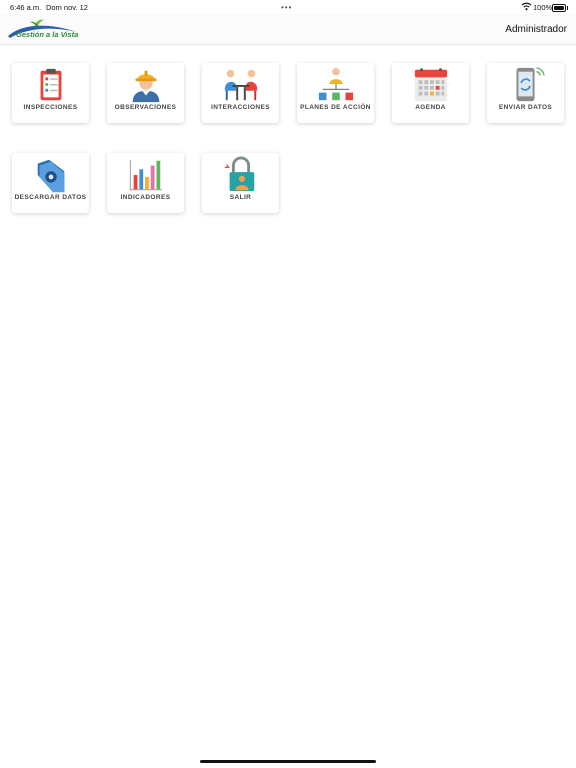  Describe the element at coordinates (146, 86) in the screenshot. I see `worker-helmet-icon` at that location.